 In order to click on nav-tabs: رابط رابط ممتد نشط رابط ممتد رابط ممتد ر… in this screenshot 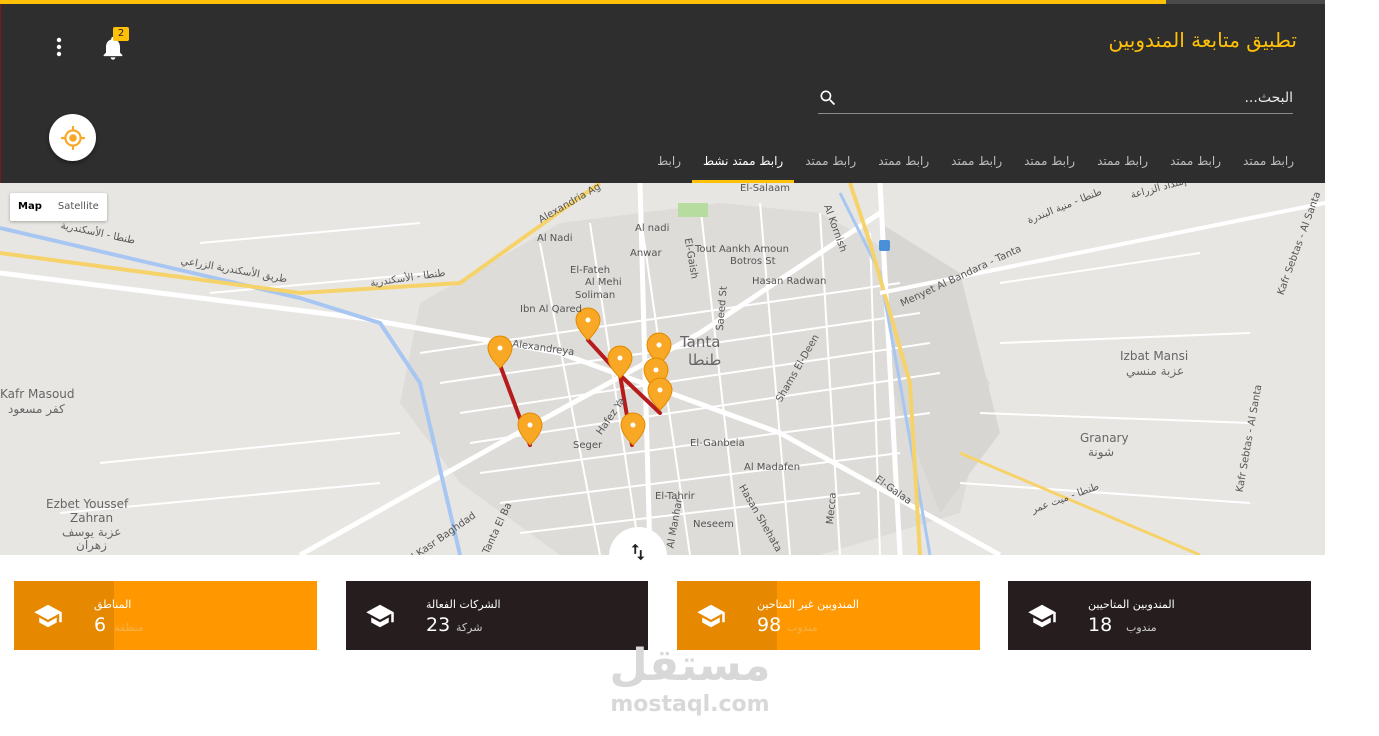, I will do `click(975, 162)`.